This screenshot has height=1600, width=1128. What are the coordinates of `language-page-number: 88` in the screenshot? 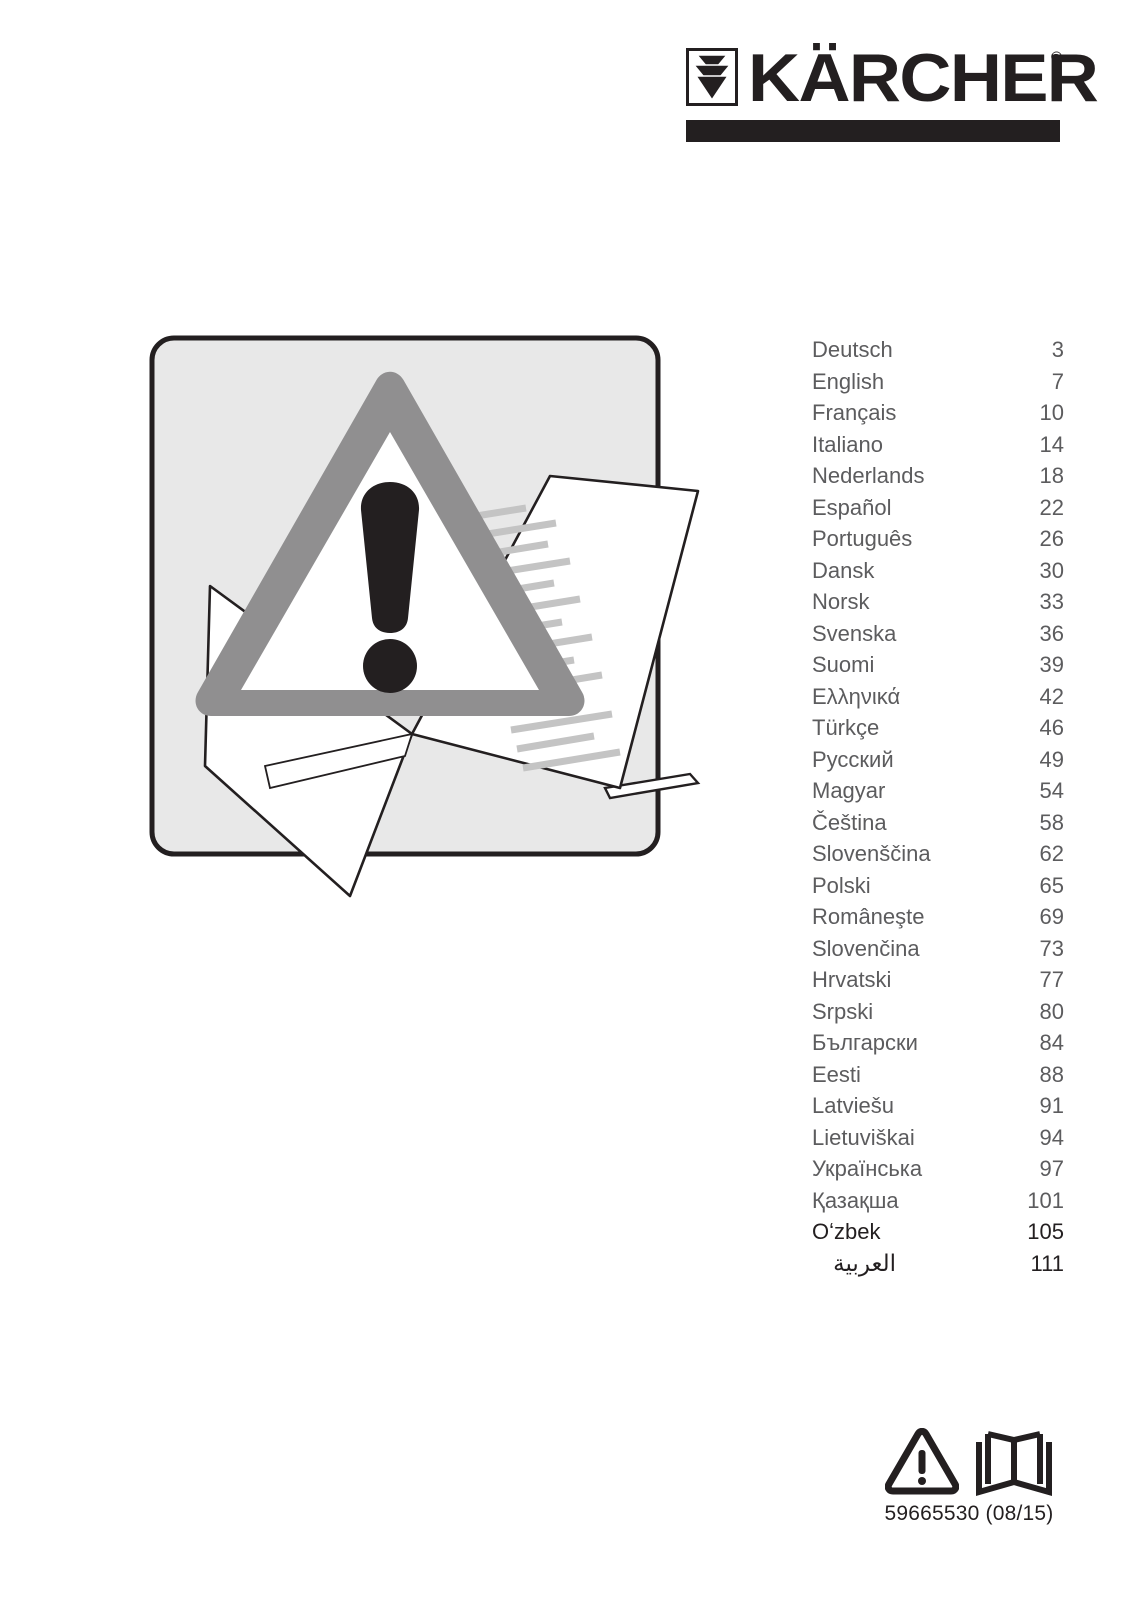 It's located at (1051, 1074).